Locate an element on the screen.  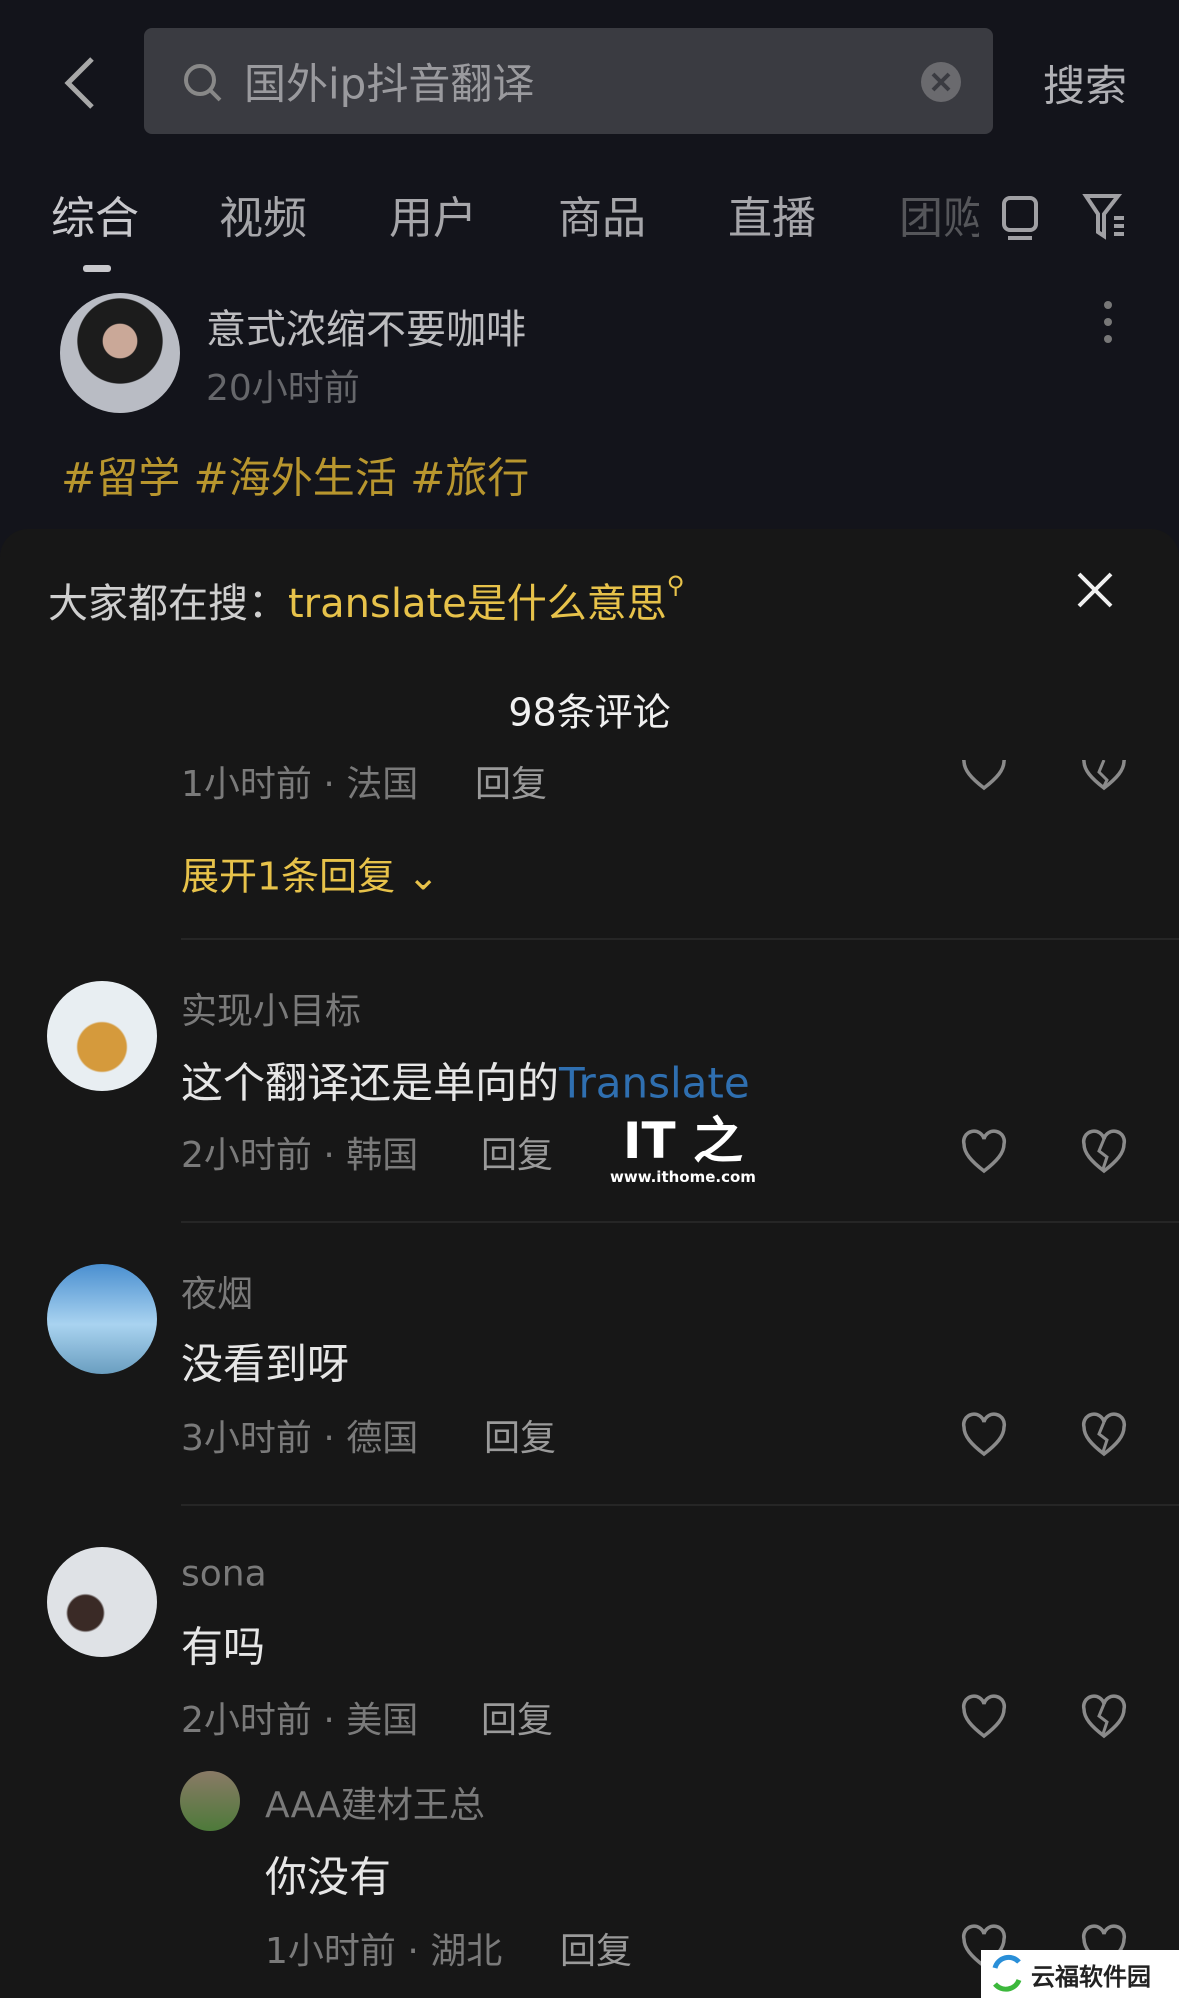
tab-comprehensive: 综合 is located at coordinates (95, 214).